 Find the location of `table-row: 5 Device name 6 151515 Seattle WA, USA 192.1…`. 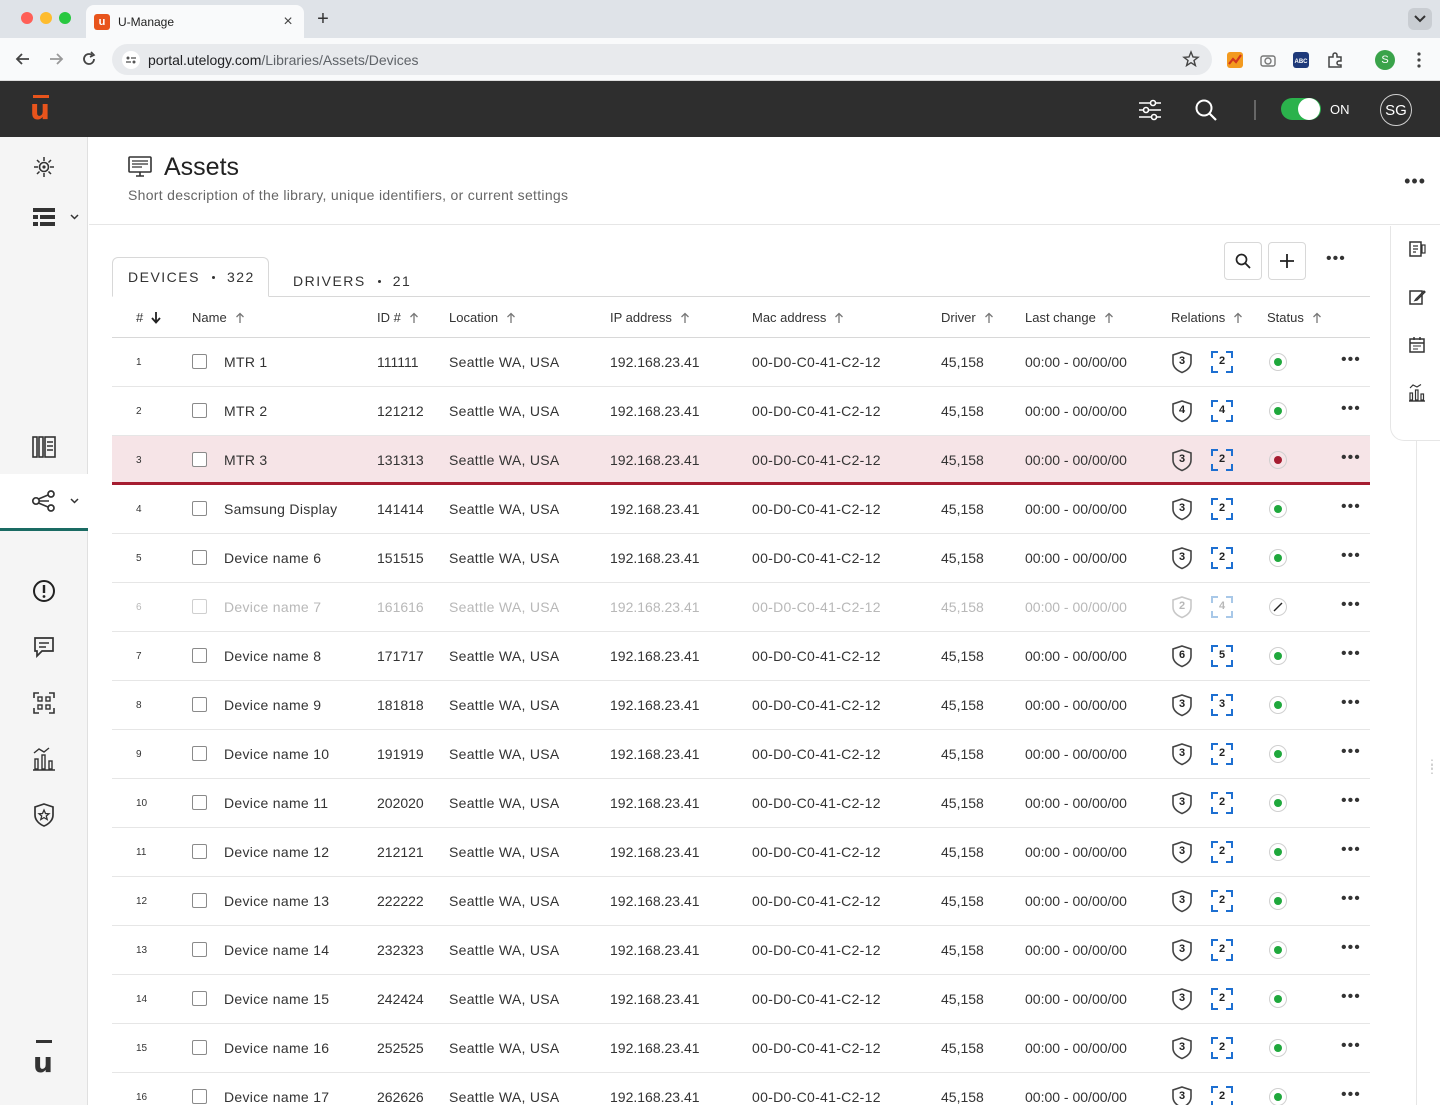

table-row: 5 Device name 6 151515 Seattle WA, USA 192.1… is located at coordinates (741, 558).